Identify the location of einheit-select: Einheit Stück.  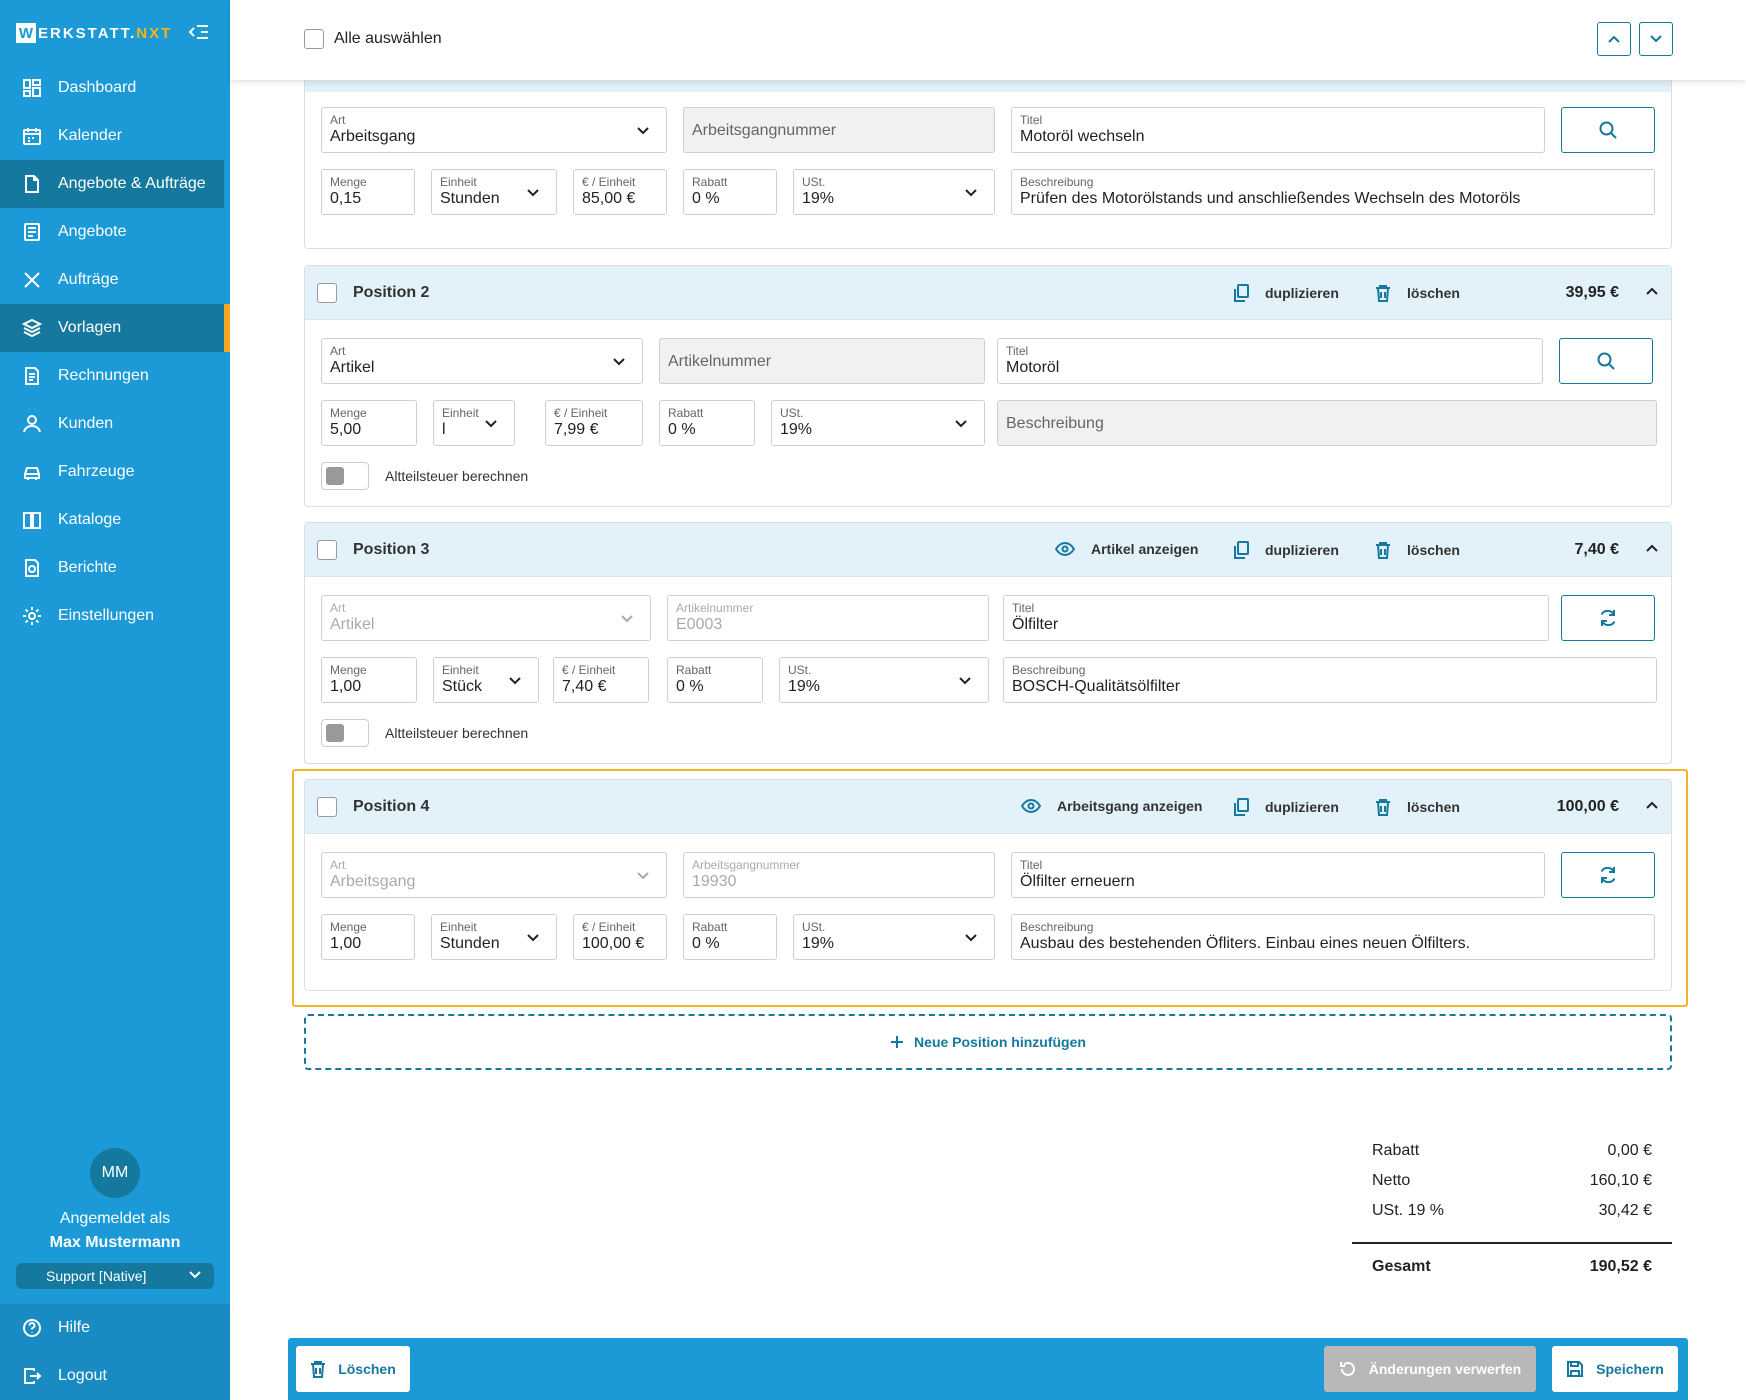
(486, 680).